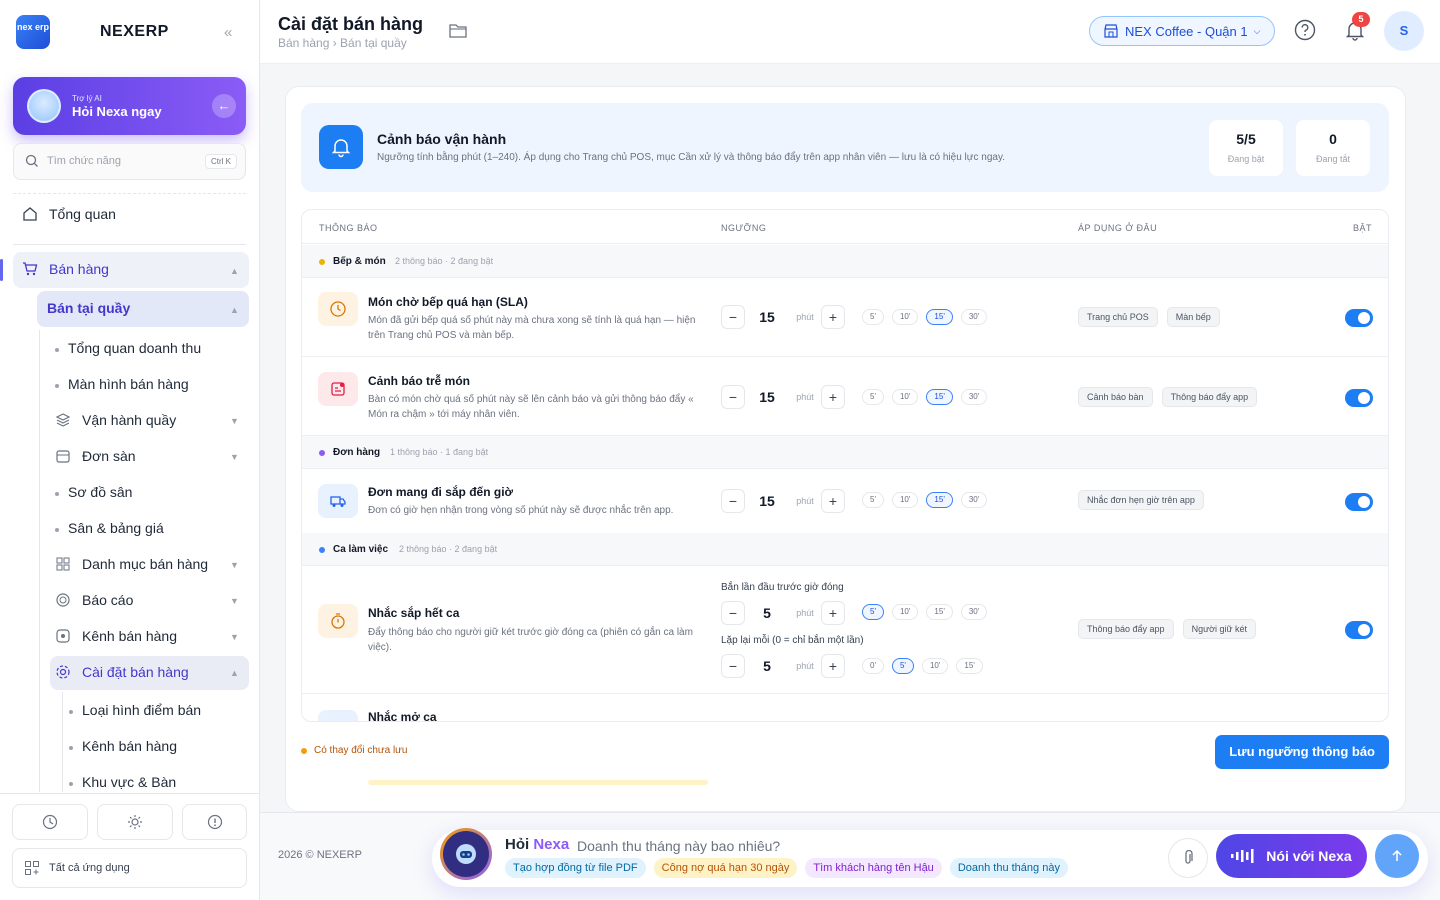  Describe the element at coordinates (1291, 856) in the screenshot. I see `talk-to-nexa-button: Nói với Nexa` at that location.